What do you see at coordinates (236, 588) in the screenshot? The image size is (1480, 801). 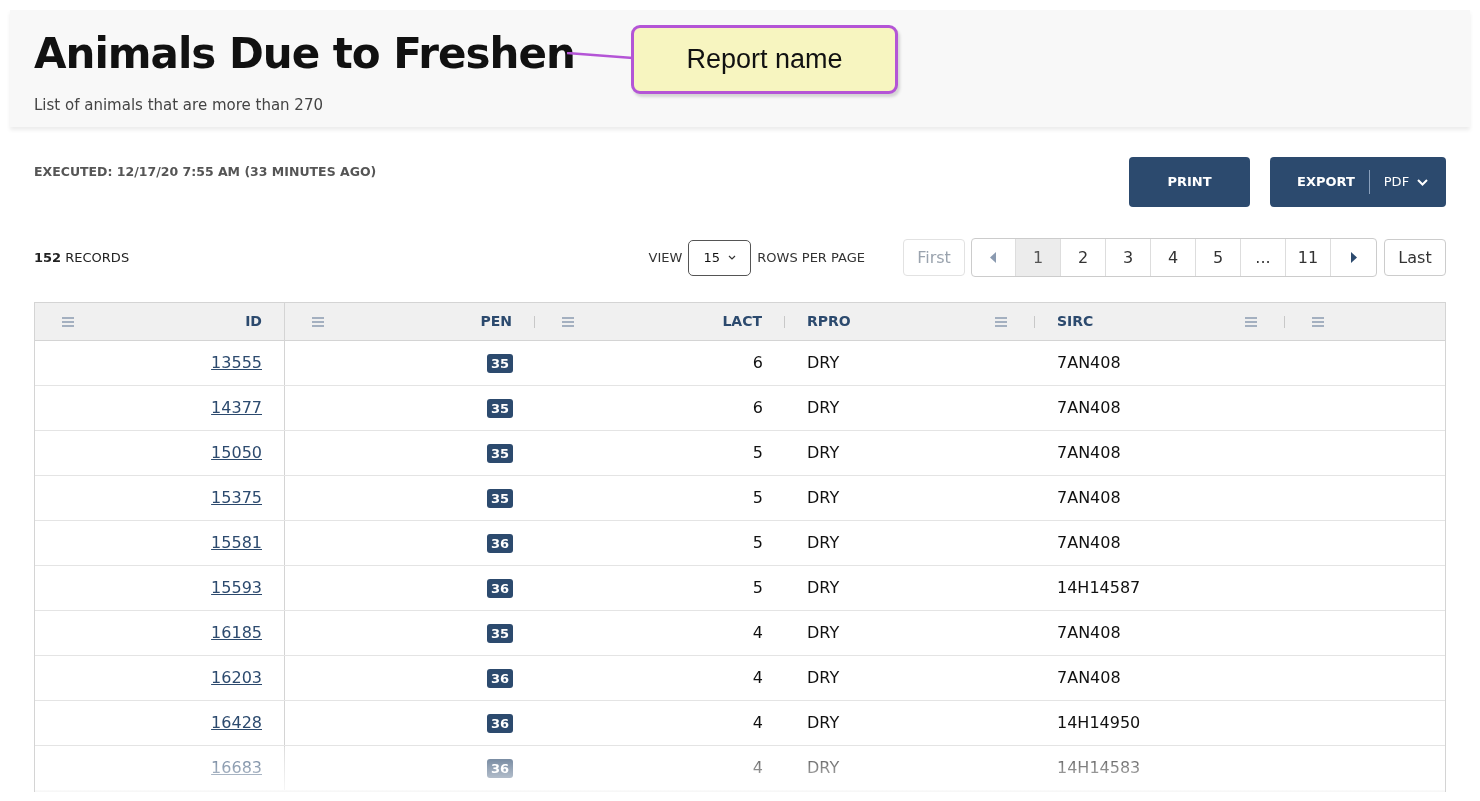 I see `animal-id-link: 15593` at bounding box center [236, 588].